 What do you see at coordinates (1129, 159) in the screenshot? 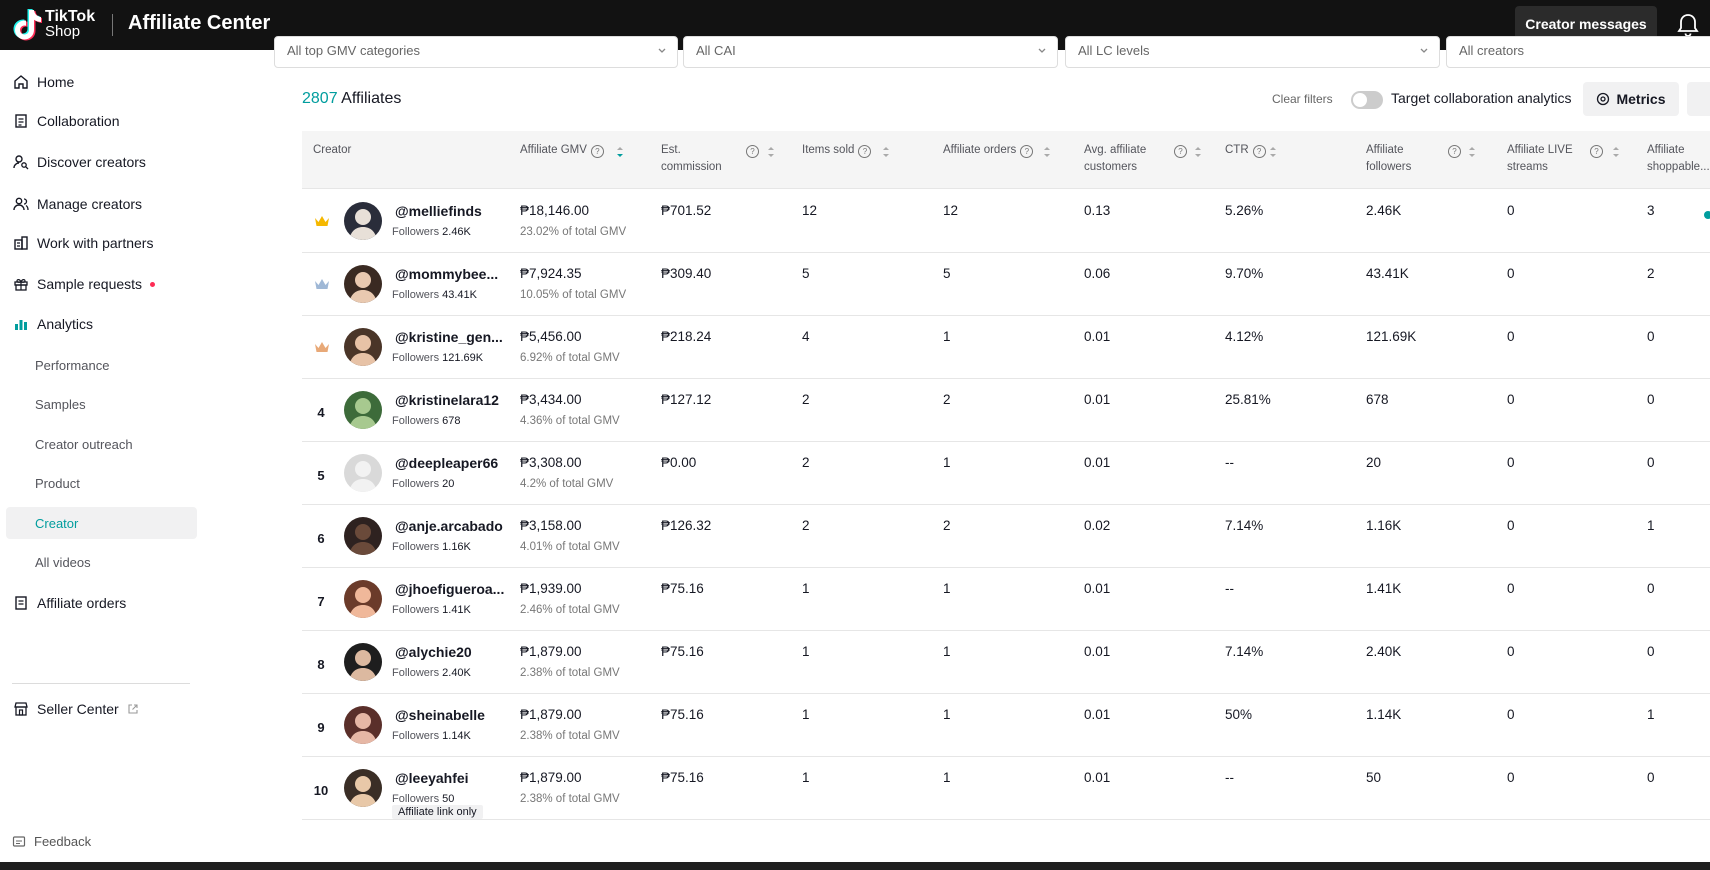
I see `col-avg-customers: Avg. affiliate customers` at bounding box center [1129, 159].